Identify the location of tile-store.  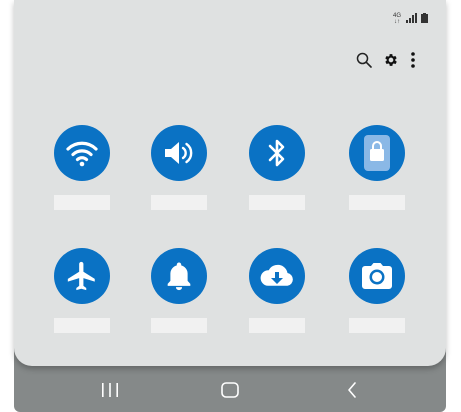
(377, 170).